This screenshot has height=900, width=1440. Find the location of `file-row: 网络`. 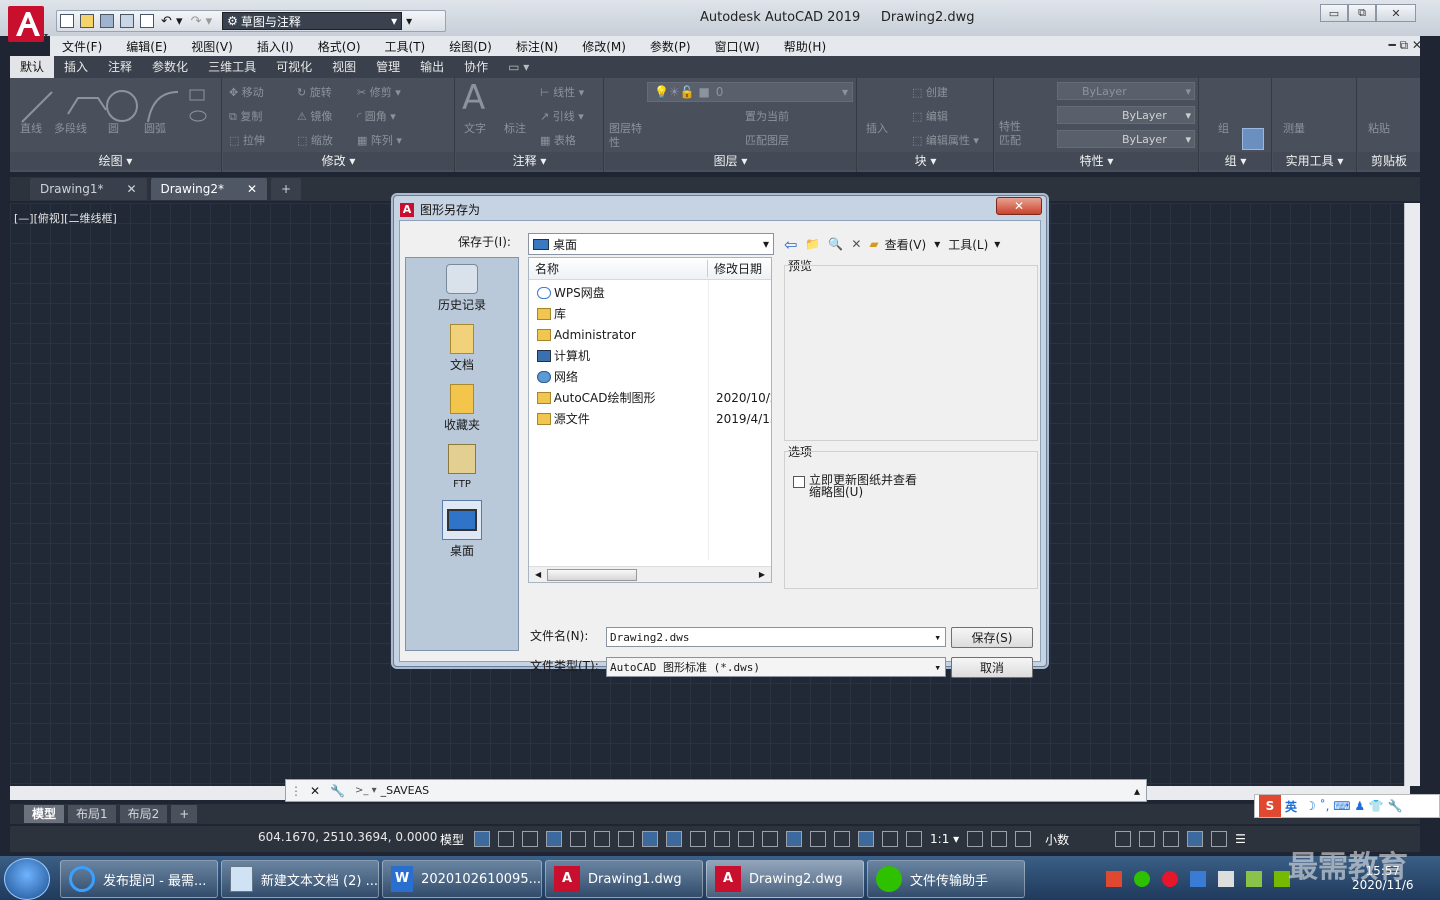

file-row: 网络 is located at coordinates (650, 376).